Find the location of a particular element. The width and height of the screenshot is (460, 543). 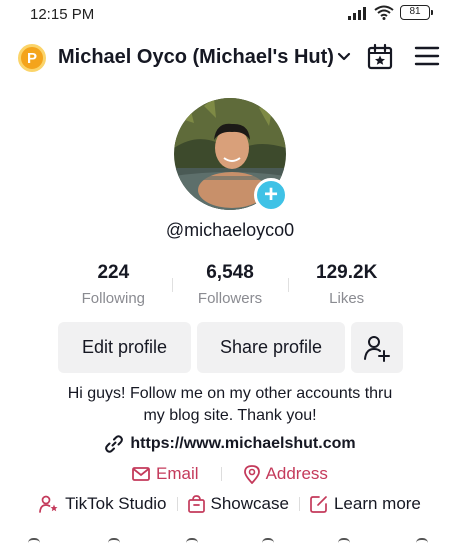

status-icons: 81 is located at coordinates (390, 12).